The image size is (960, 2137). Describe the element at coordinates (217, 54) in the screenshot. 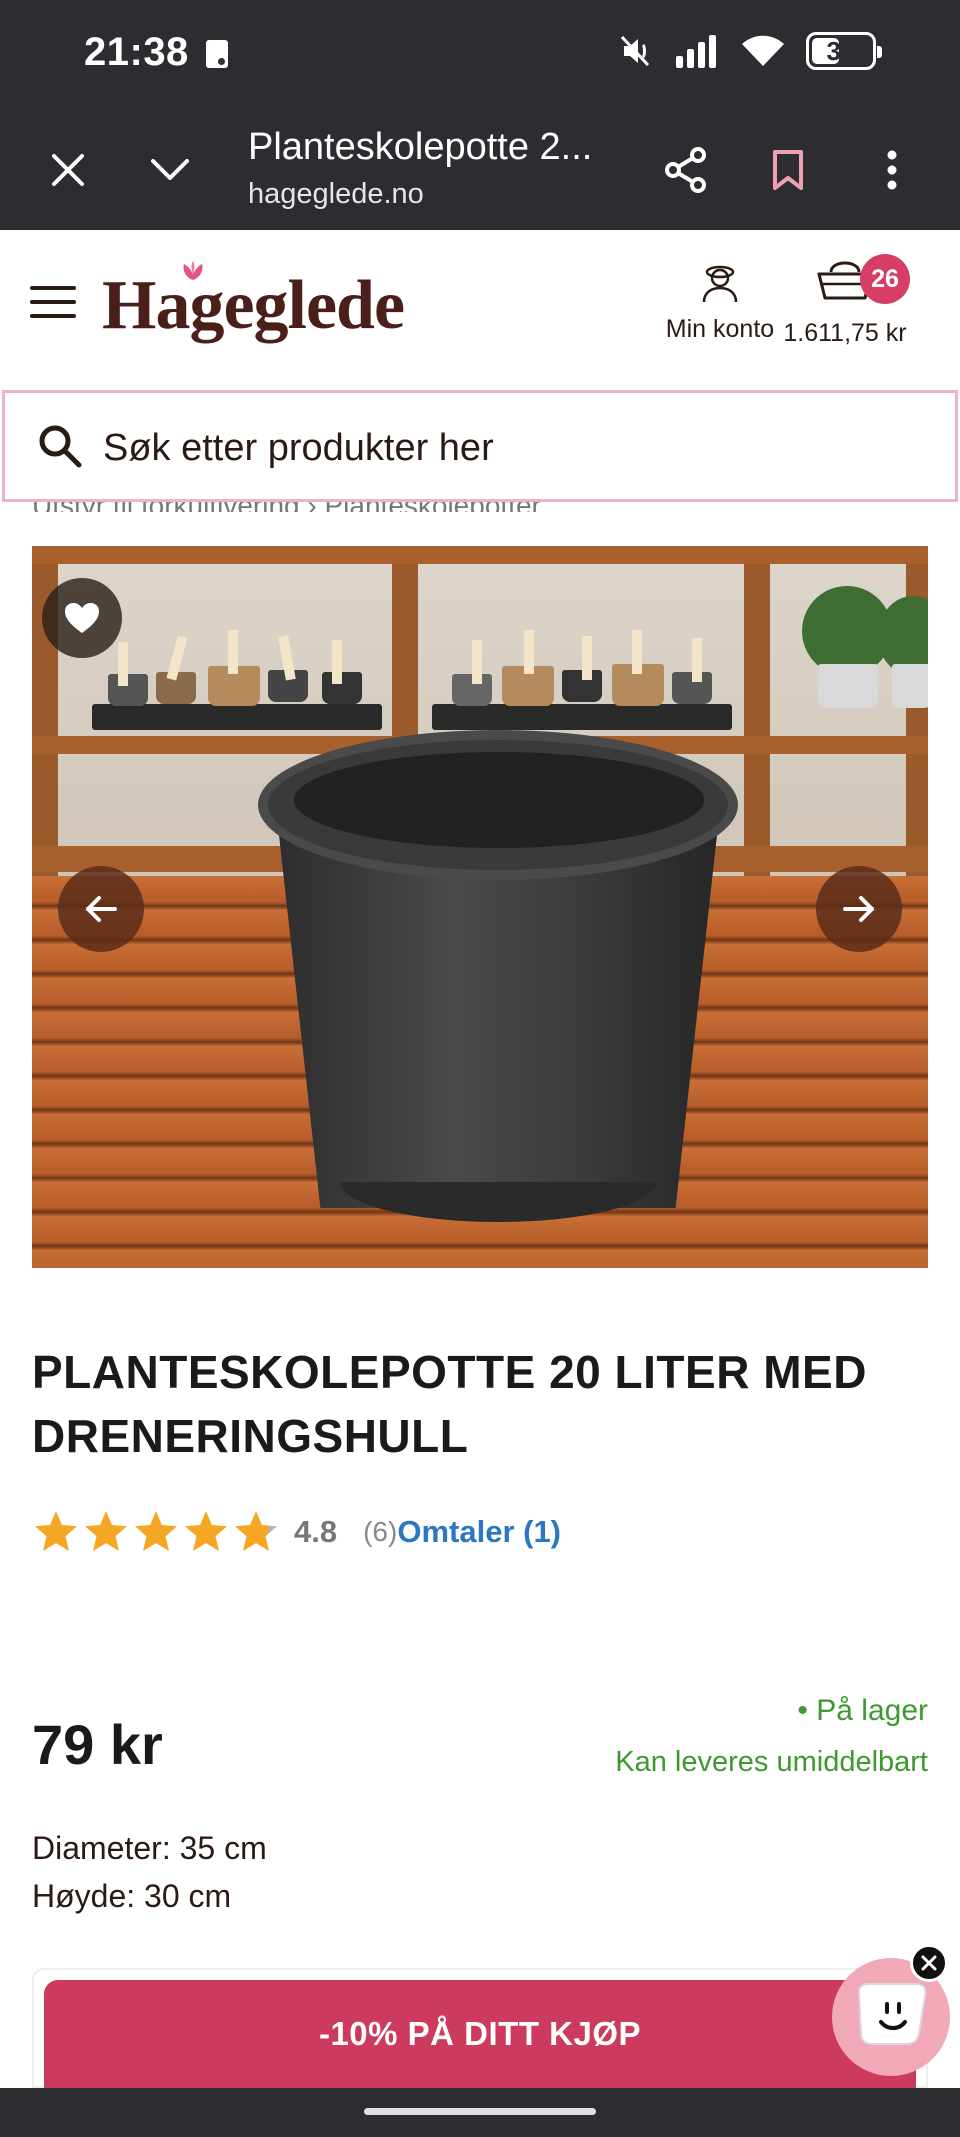

I see `sim-card-icon` at that location.